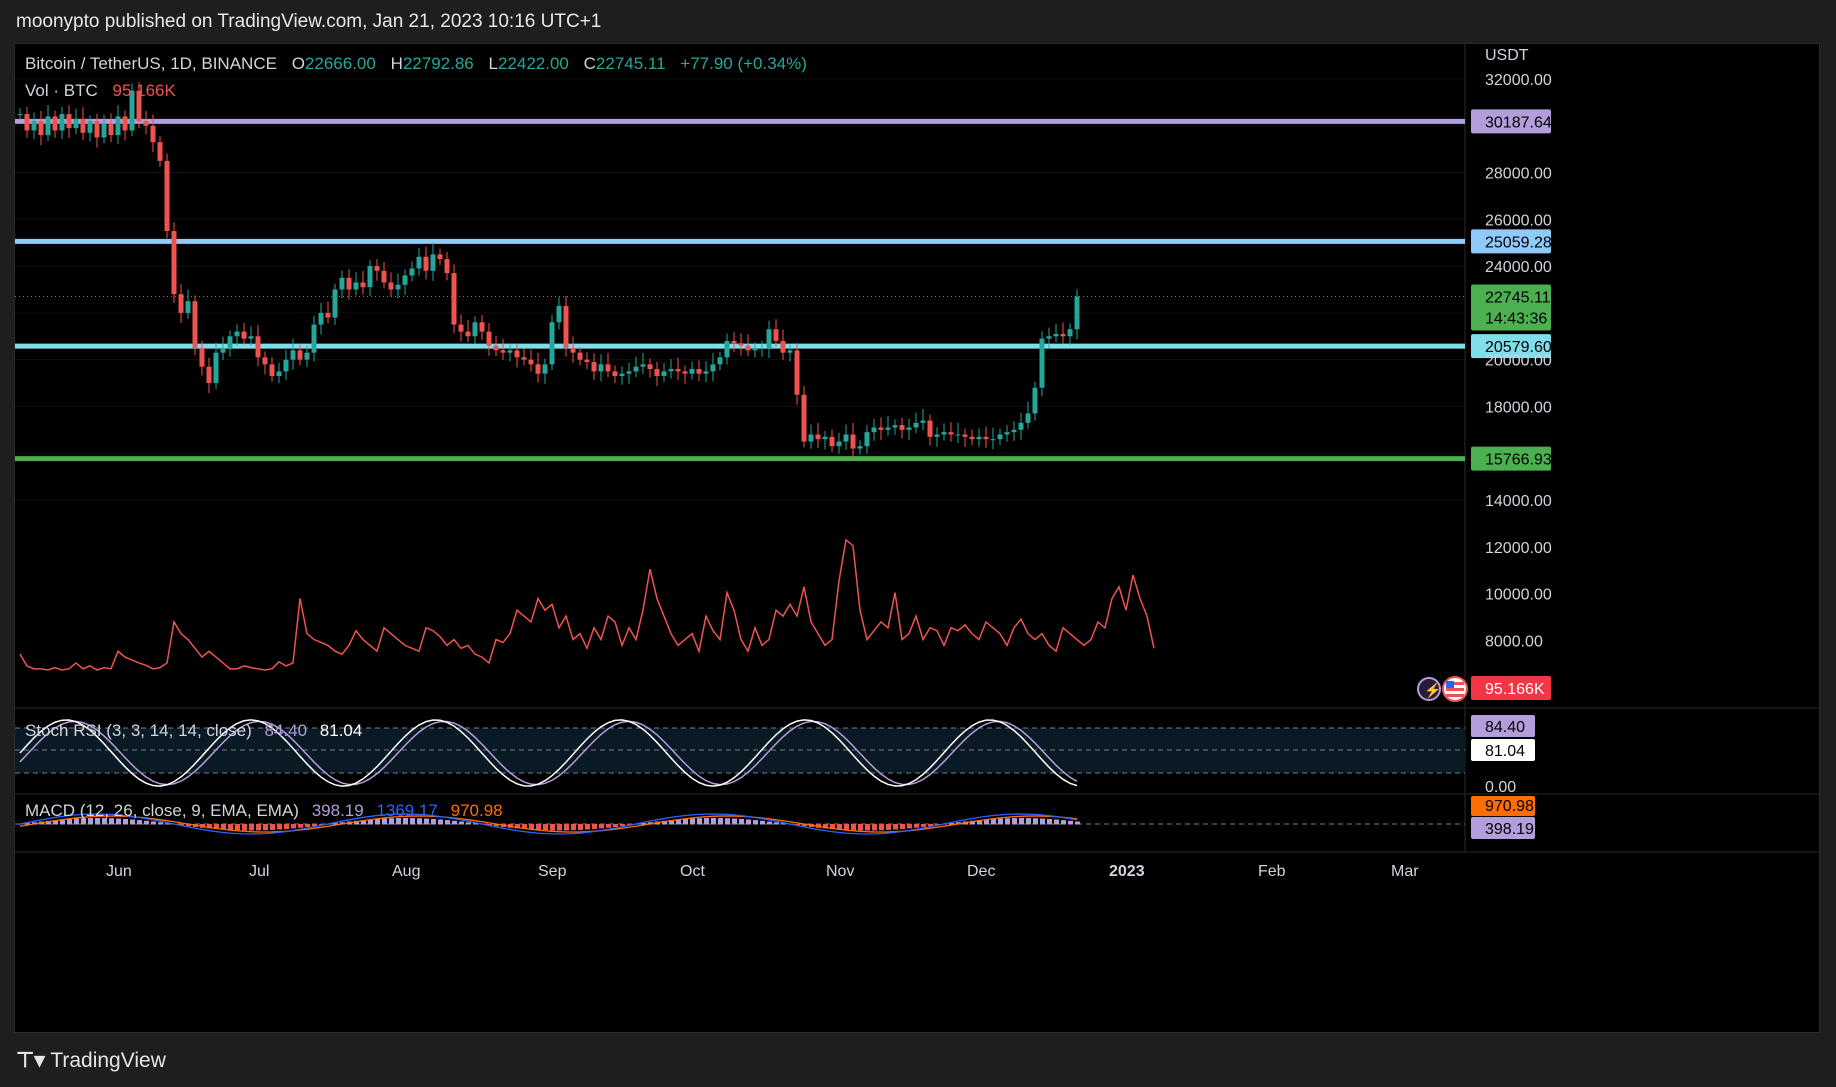 The width and height of the screenshot is (1836, 1087). What do you see at coordinates (631, 63) in the screenshot?
I see `legend-close: 22745.11` at bounding box center [631, 63].